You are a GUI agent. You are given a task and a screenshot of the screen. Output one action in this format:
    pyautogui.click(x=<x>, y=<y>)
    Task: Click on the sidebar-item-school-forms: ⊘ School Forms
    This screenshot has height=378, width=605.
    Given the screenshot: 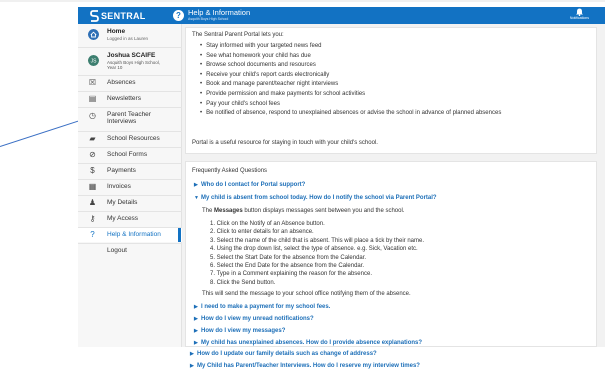 What is the action you would take?
    pyautogui.click(x=130, y=155)
    